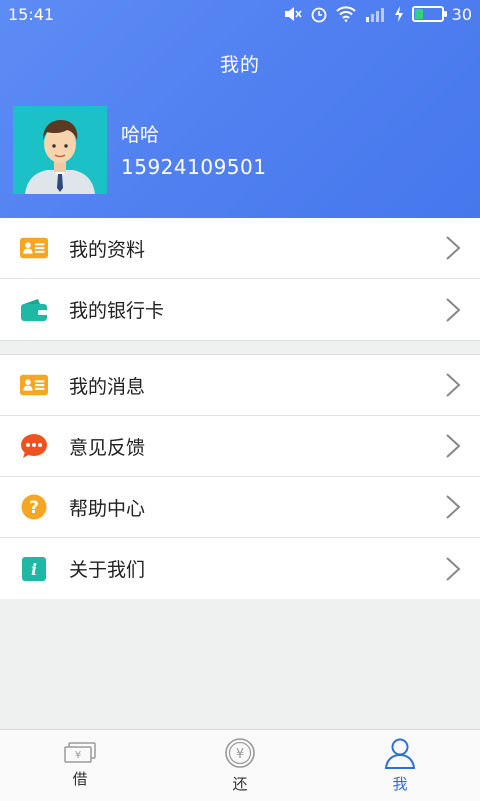 The image size is (480, 801). I want to click on avatar, so click(60, 150).